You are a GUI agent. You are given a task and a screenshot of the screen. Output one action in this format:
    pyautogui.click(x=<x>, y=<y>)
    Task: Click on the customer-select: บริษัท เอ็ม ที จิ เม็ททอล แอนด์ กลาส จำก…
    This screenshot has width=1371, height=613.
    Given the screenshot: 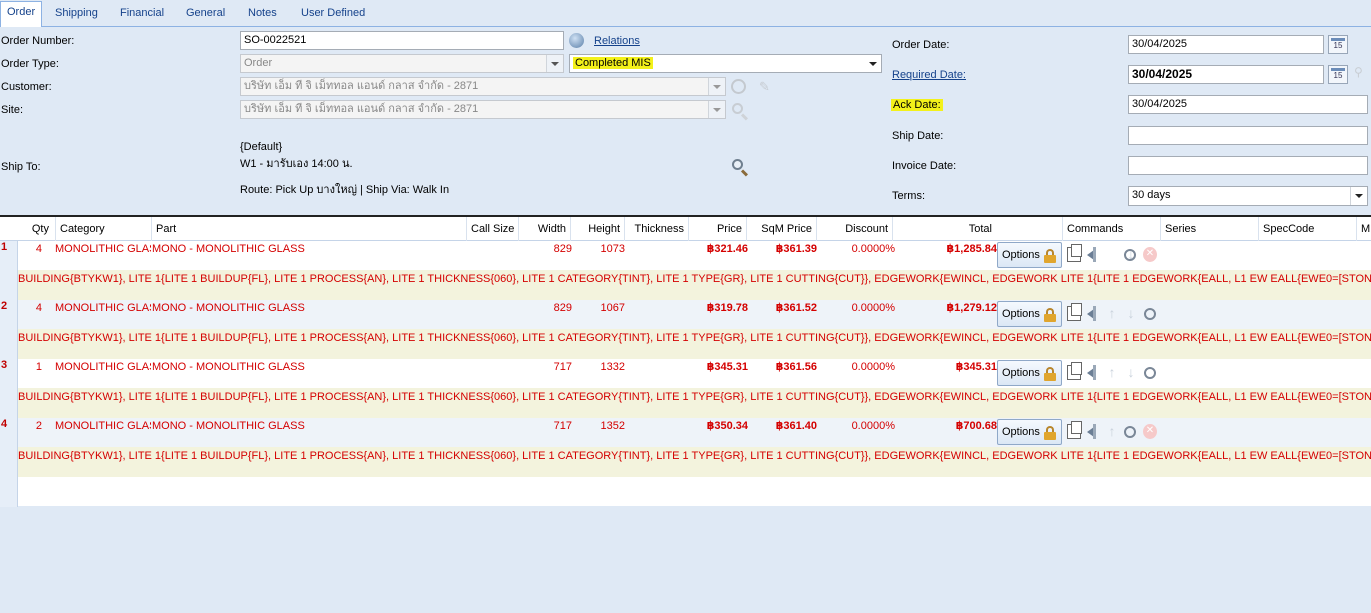 What is the action you would take?
    pyautogui.click(x=483, y=86)
    